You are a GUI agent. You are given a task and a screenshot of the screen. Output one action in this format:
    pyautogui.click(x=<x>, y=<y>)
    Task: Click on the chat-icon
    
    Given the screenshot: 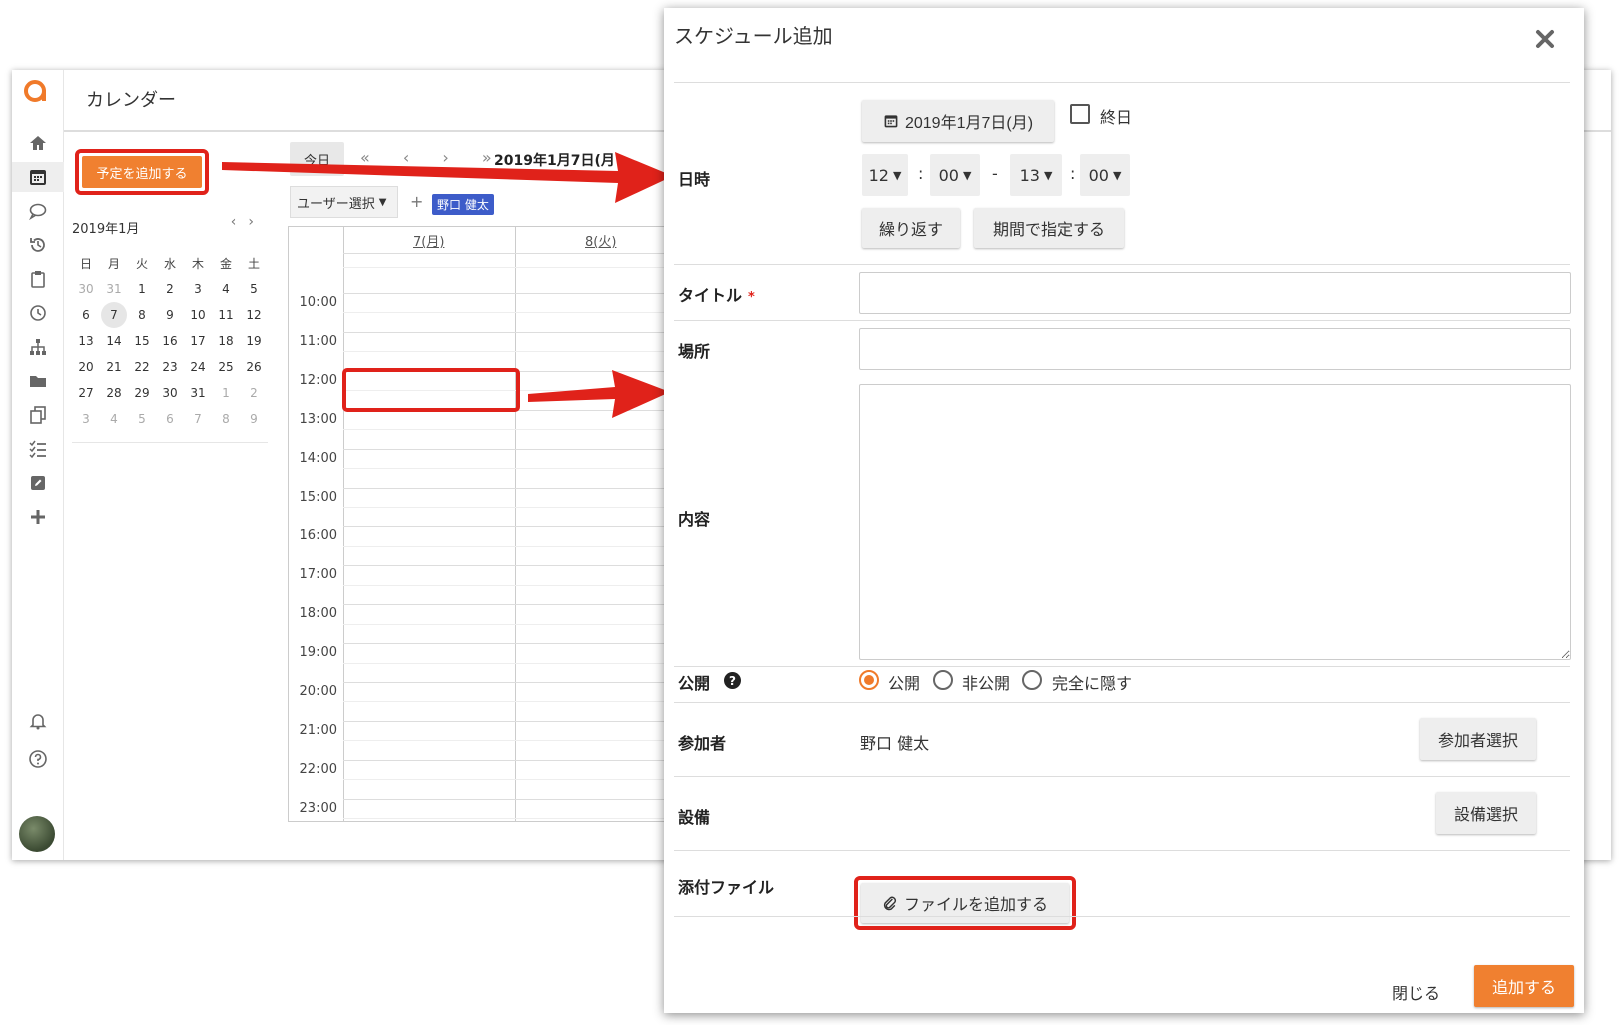 What is the action you would take?
    pyautogui.click(x=38, y=211)
    